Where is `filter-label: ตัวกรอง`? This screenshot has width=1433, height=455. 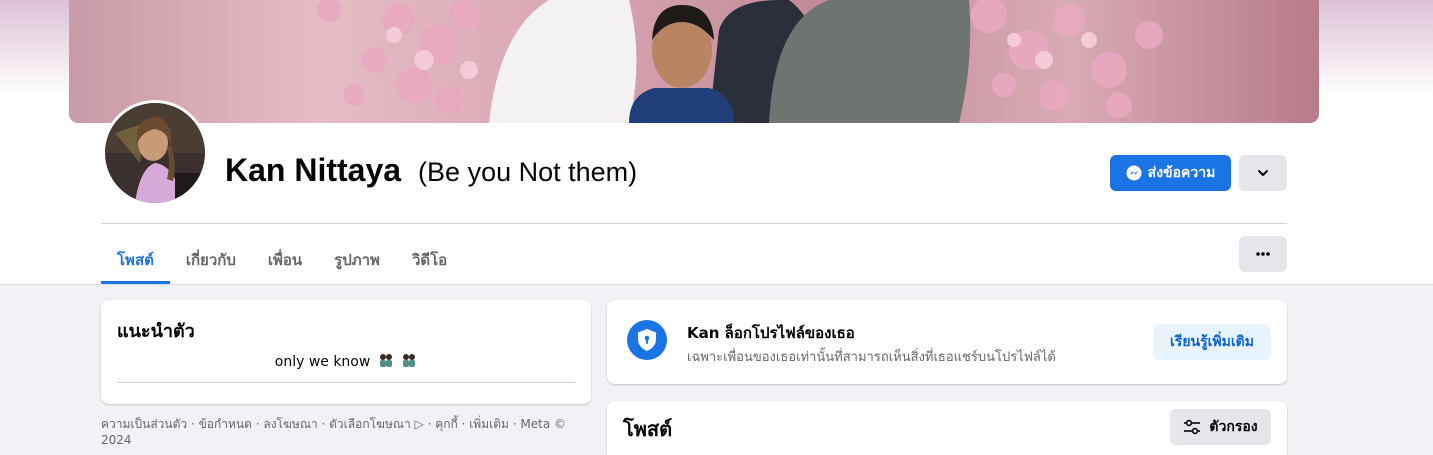 filter-label: ตัวกรอง is located at coordinates (1233, 427).